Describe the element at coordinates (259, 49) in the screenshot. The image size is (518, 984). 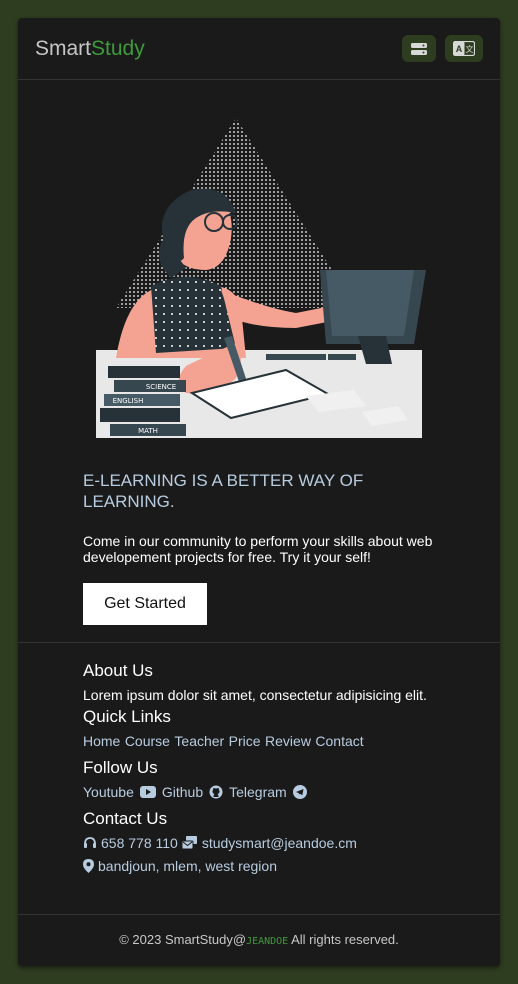
I see `header: SmartStudy A 文` at that location.